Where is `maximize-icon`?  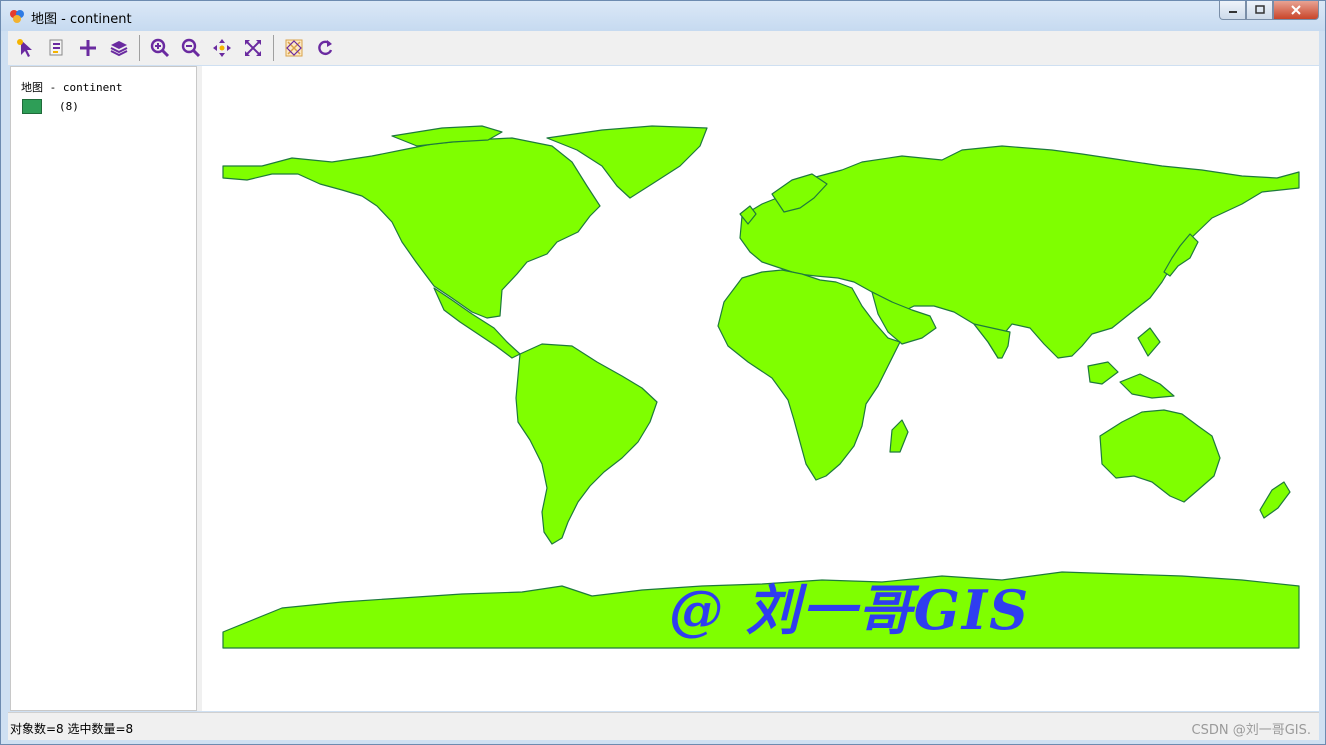 maximize-icon is located at coordinates (1259, 9).